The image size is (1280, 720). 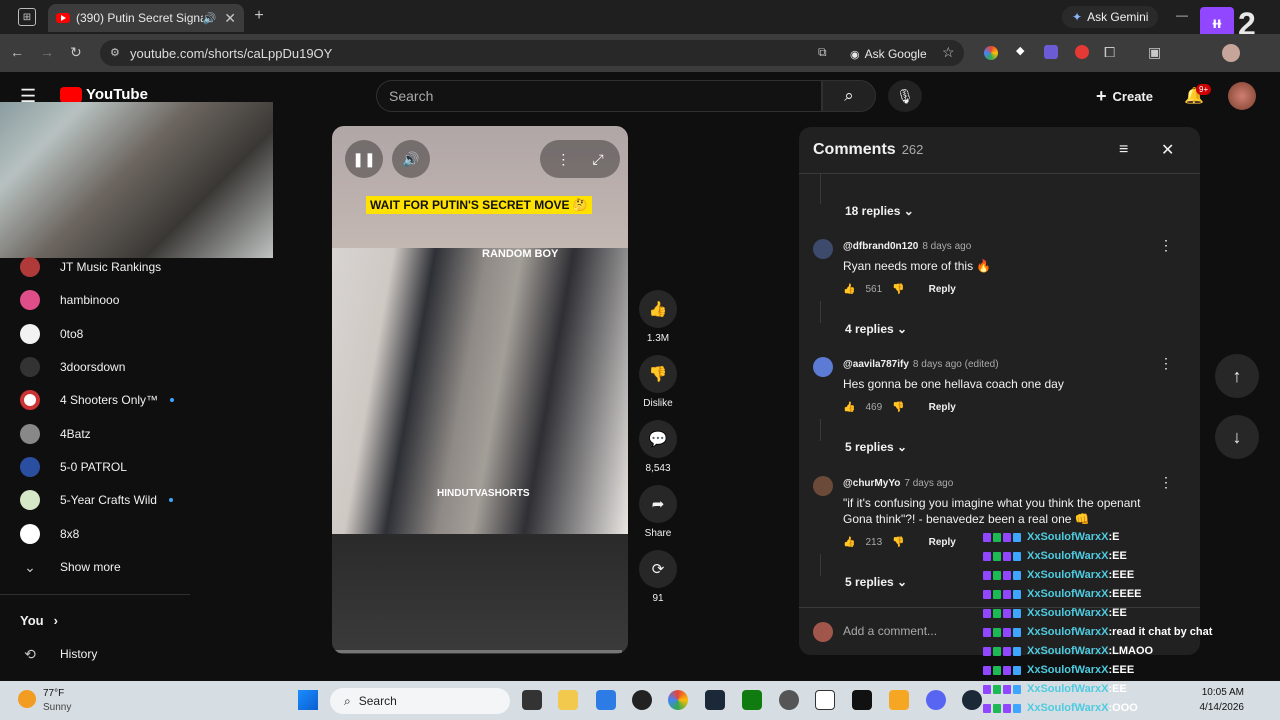 What do you see at coordinates (146, 18) in the screenshot?
I see `browser-tab-active: (390) Putin Secret Signal 🔊 ✕` at bounding box center [146, 18].